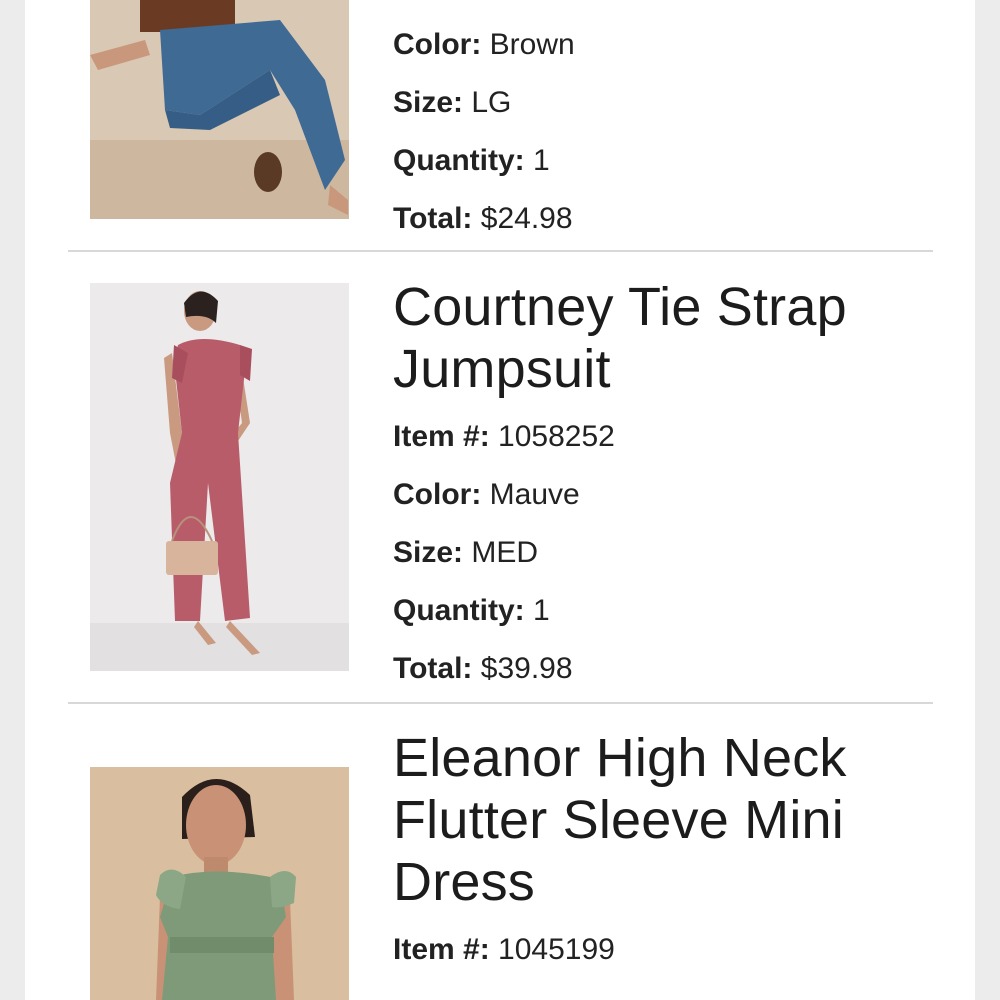  What do you see at coordinates (653, 950) in the screenshot?
I see `item-3-number-row: Item #: 1045199` at bounding box center [653, 950].